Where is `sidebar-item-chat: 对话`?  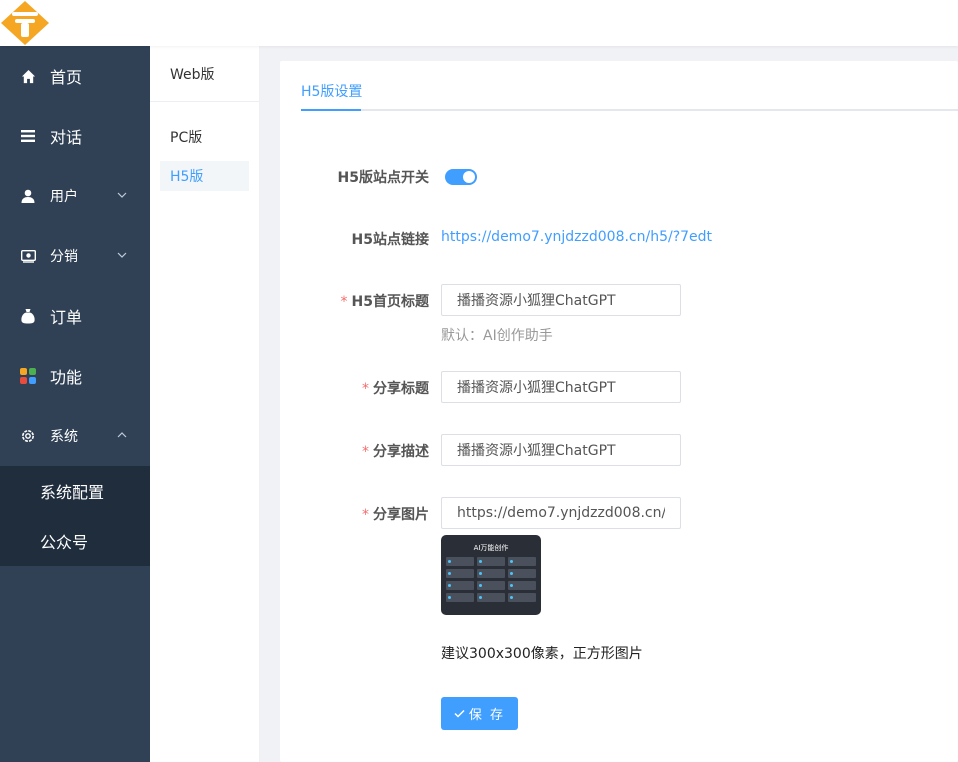
sidebar-item-chat: 对话 is located at coordinates (75, 136).